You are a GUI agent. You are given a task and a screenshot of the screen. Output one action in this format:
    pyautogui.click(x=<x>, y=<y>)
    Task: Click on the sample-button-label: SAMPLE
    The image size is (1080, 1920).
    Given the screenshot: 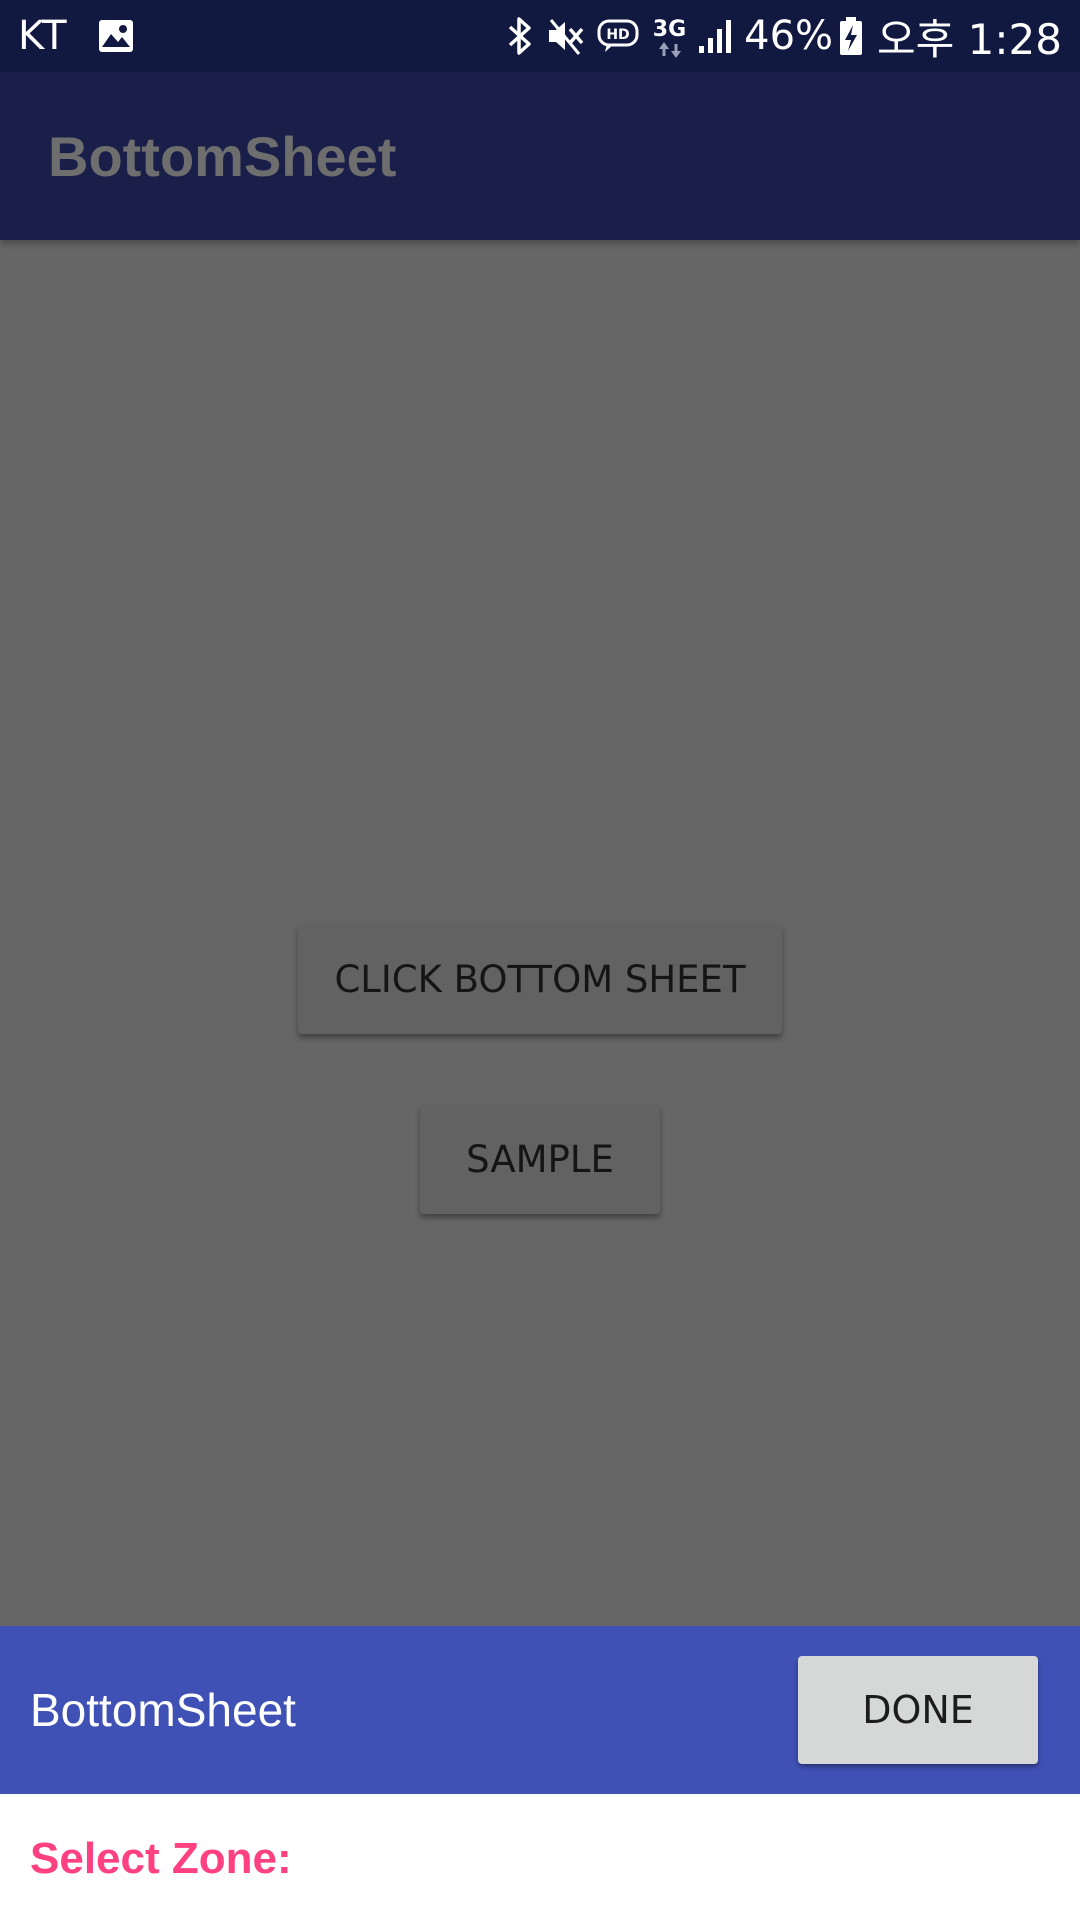 What is the action you would take?
    pyautogui.click(x=540, y=1159)
    